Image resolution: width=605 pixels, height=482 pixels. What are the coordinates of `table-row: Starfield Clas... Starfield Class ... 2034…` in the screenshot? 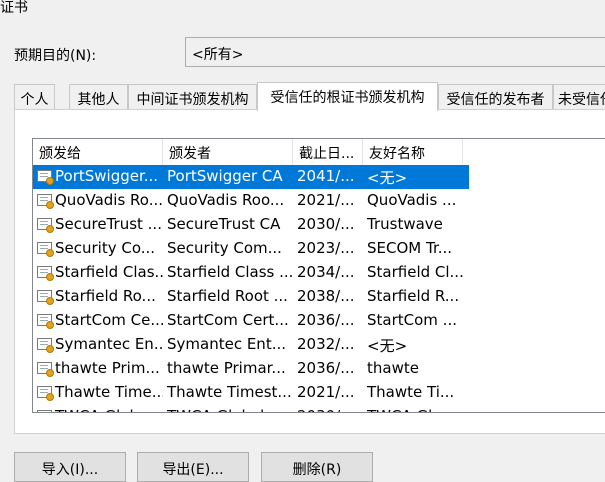 It's located at (319, 273).